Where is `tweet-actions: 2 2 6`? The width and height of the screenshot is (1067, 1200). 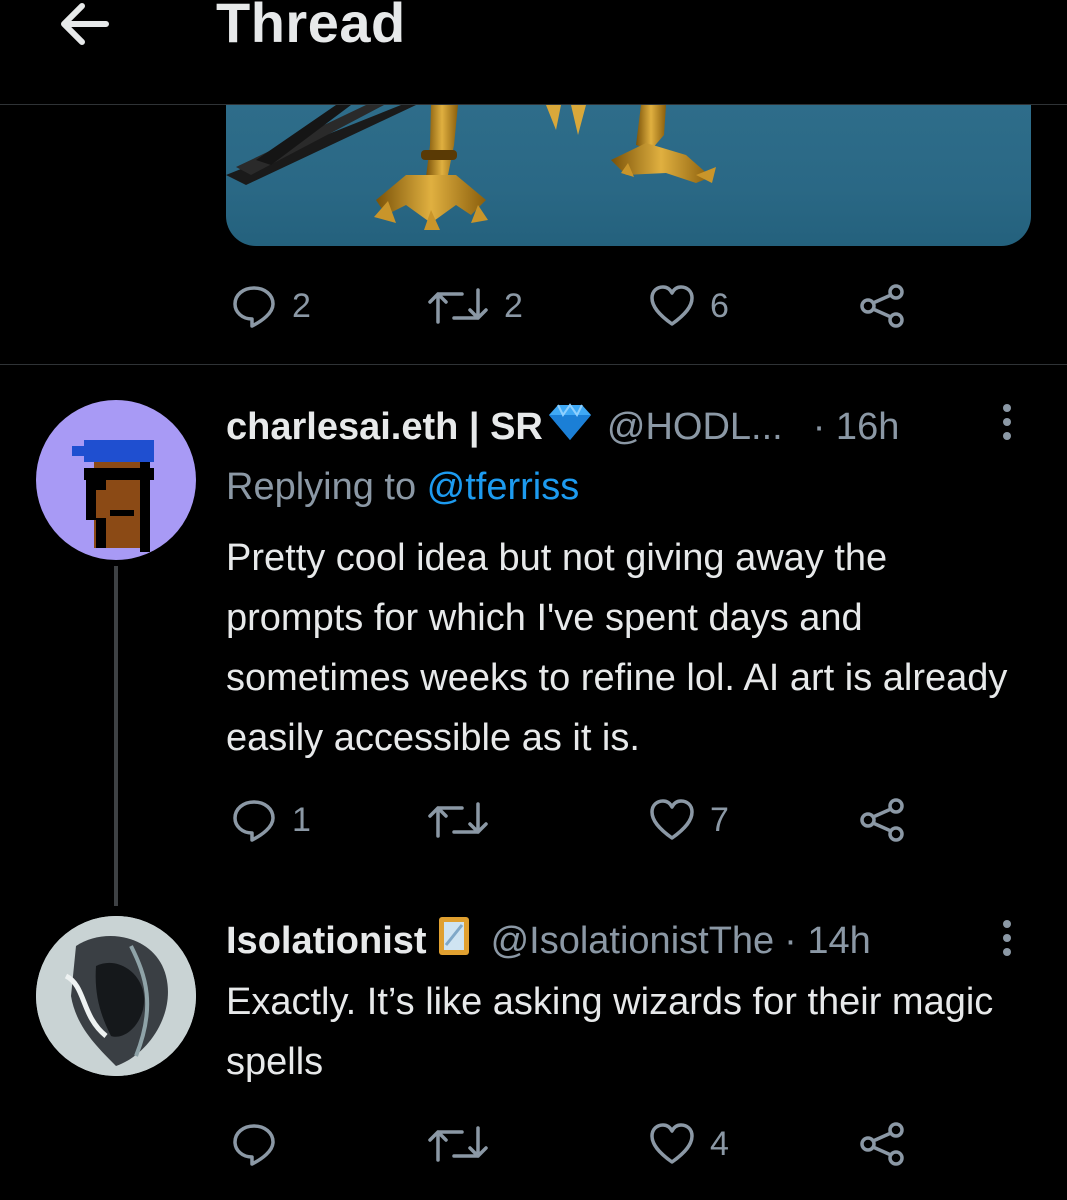
tweet-actions: 2 2 6 is located at coordinates (570, 306).